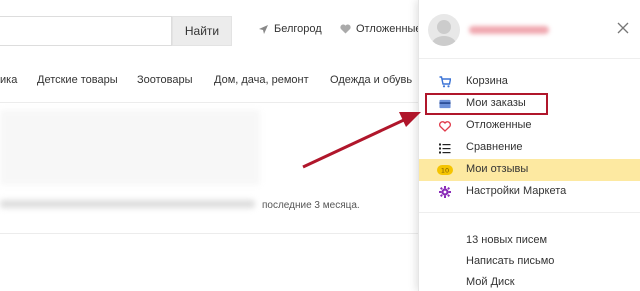 This screenshot has height=291, width=640. Describe the element at coordinates (499, 125) in the screenshot. I see `menu-item-label: Отложенные` at that location.